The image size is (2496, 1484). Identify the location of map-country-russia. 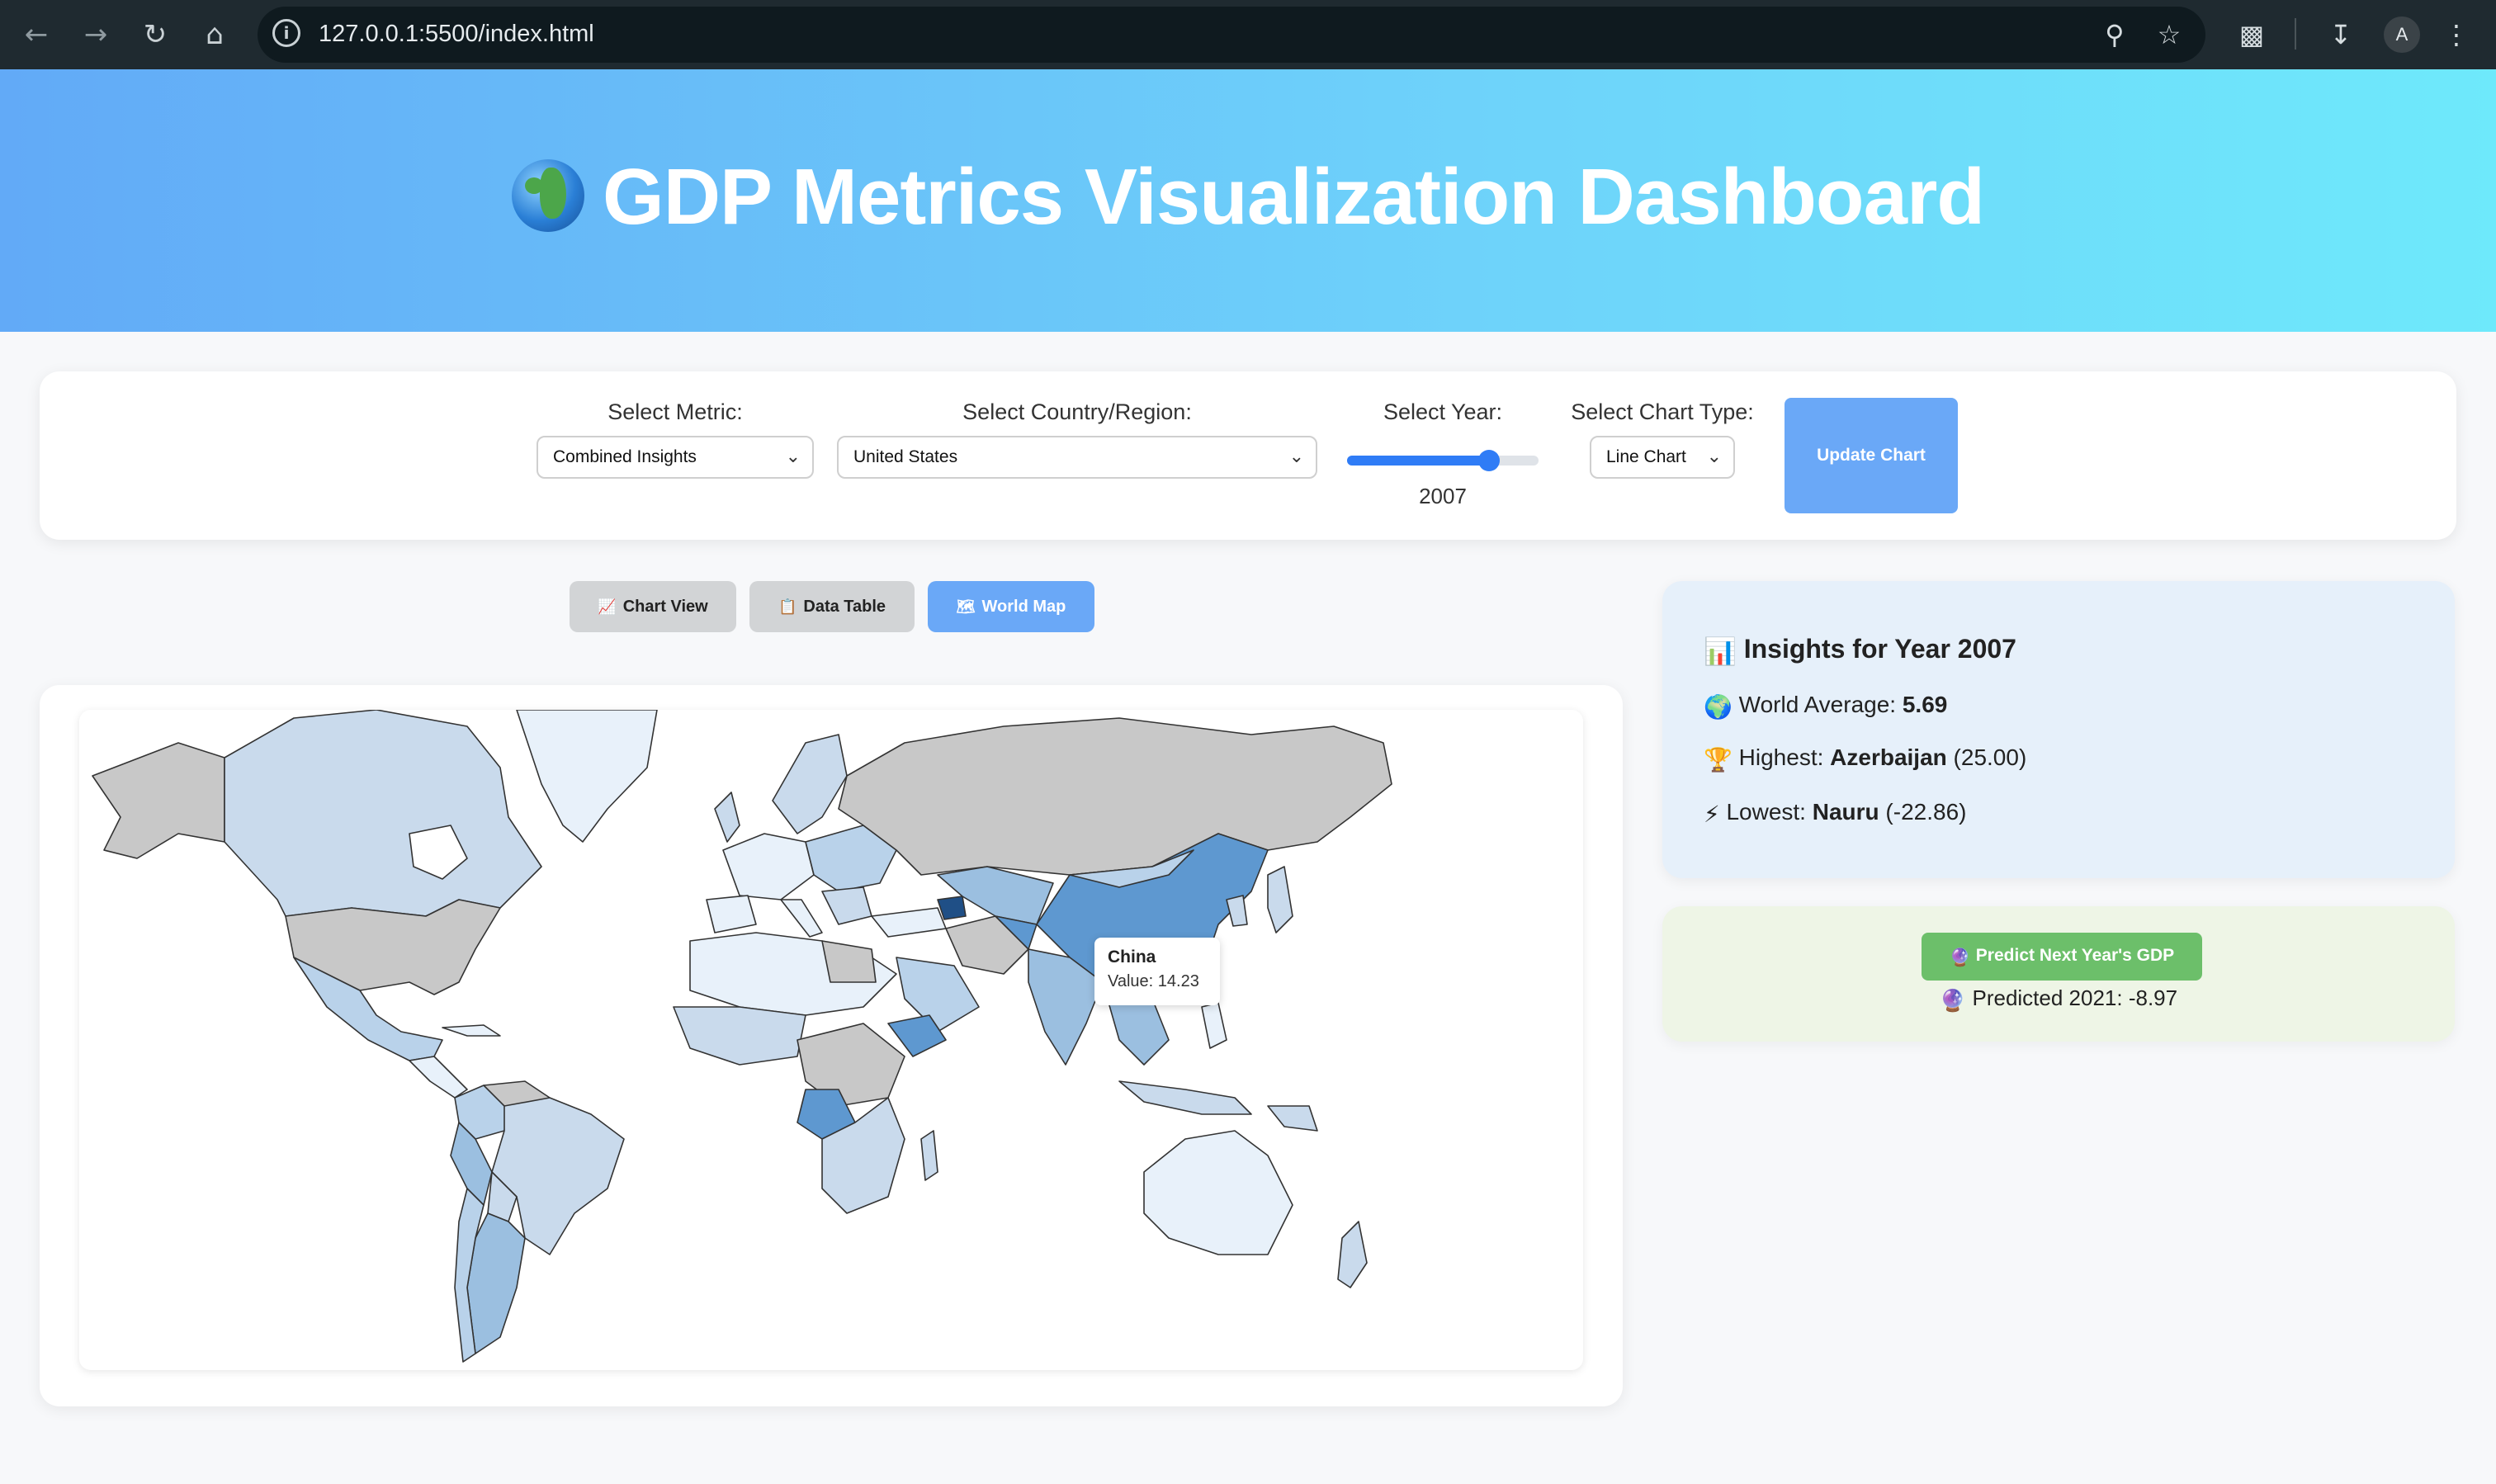
(1115, 796).